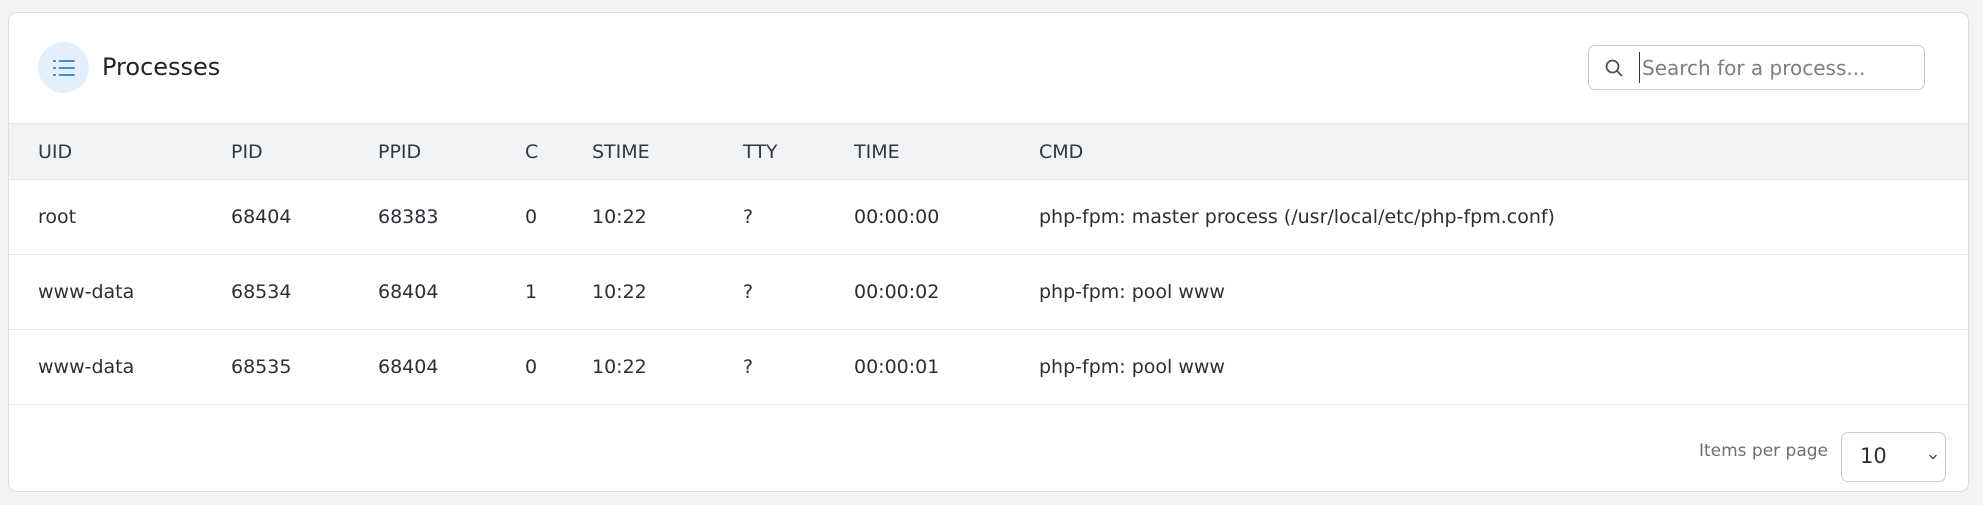  I want to click on column-header-c: C, so click(558, 152).